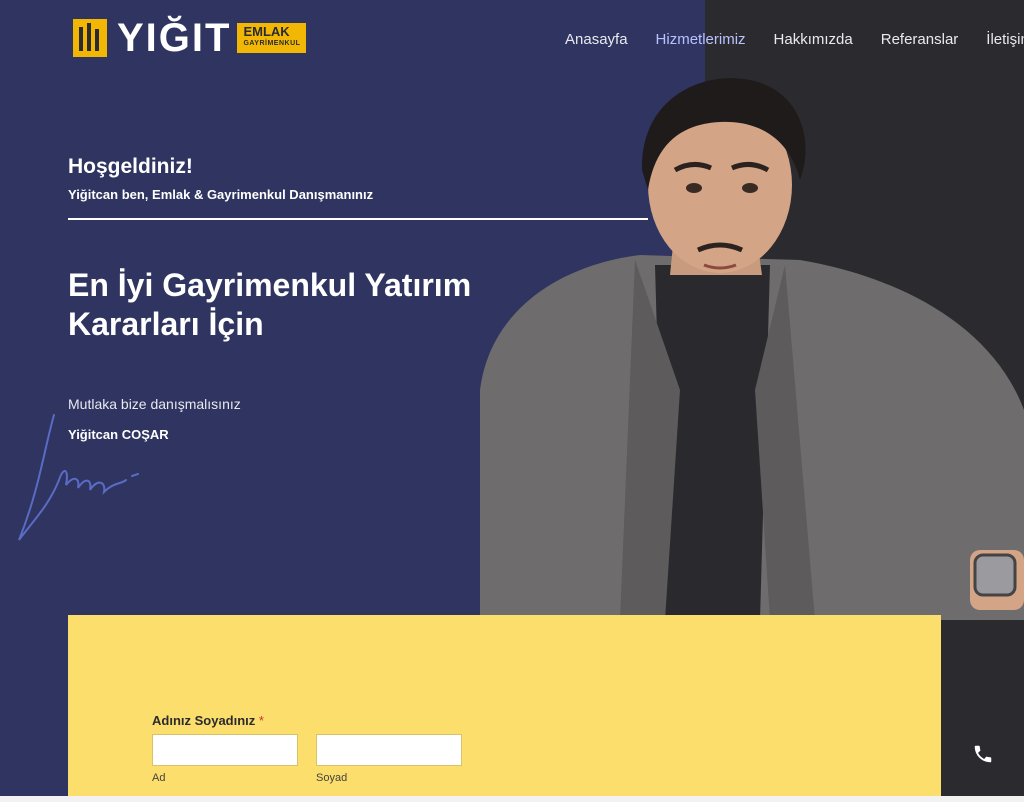 The width and height of the screenshot is (1024, 802). Describe the element at coordinates (920, 39) in the screenshot. I see `nav-item-references: Referanslar` at that location.